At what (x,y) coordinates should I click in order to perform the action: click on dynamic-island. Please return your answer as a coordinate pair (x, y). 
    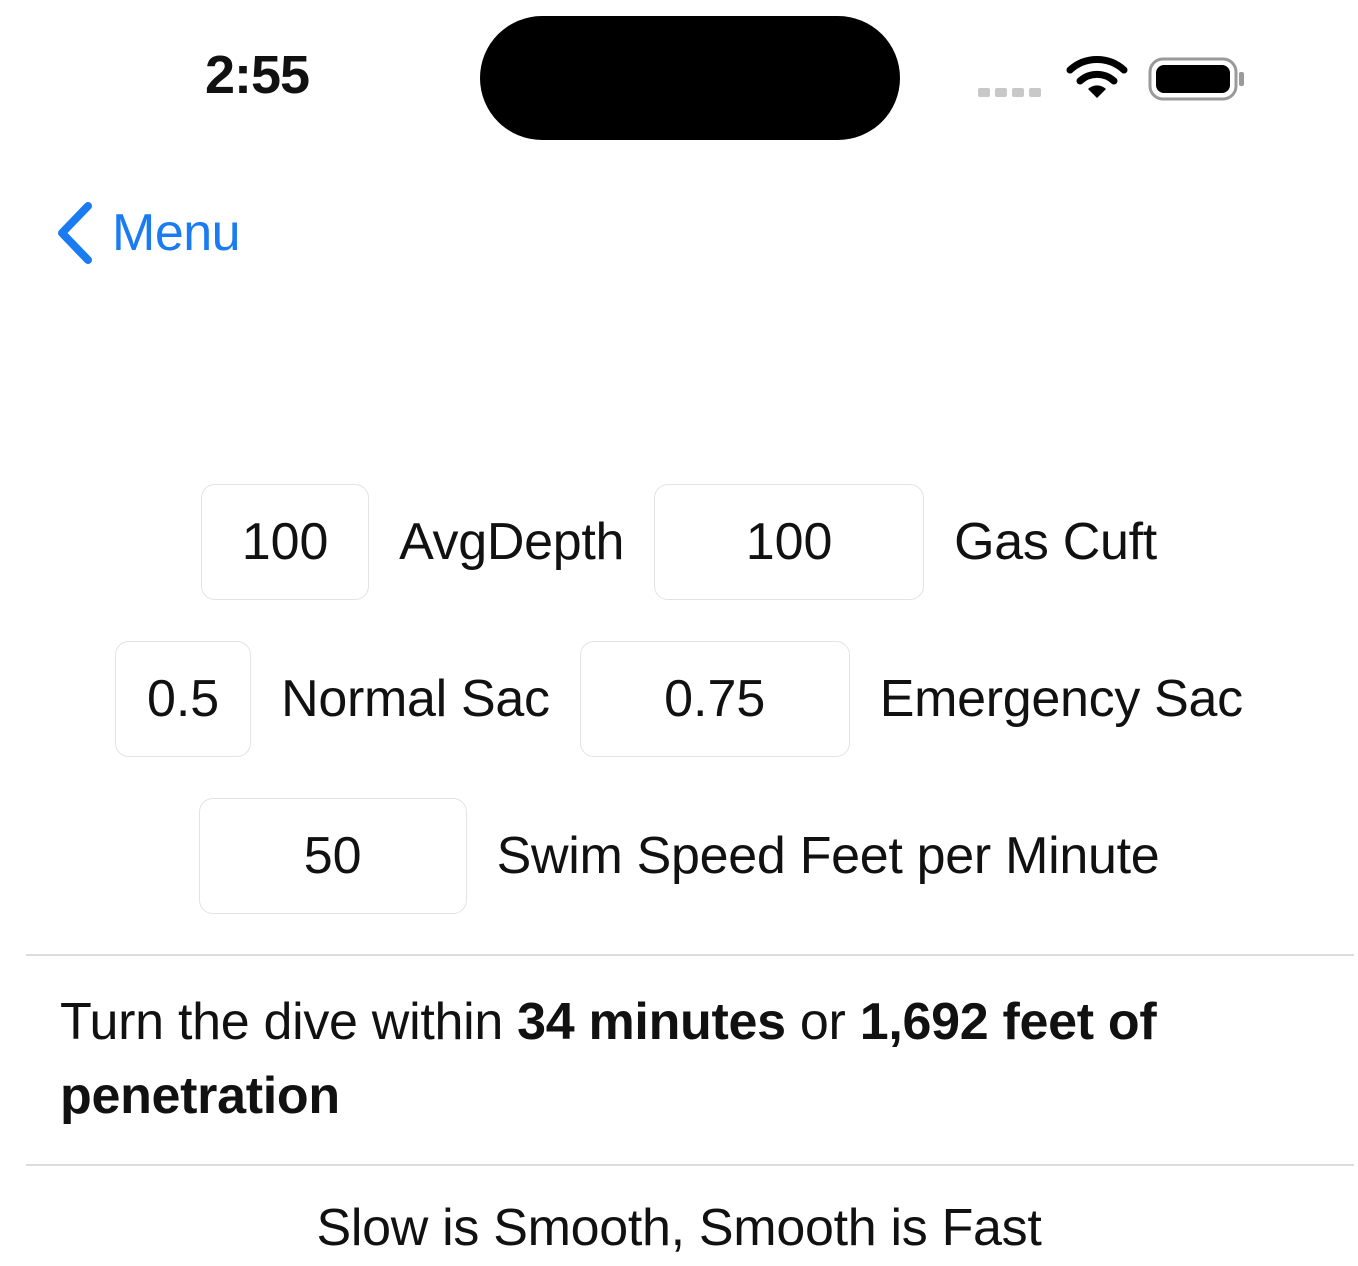
    Looking at the image, I should click on (690, 78).